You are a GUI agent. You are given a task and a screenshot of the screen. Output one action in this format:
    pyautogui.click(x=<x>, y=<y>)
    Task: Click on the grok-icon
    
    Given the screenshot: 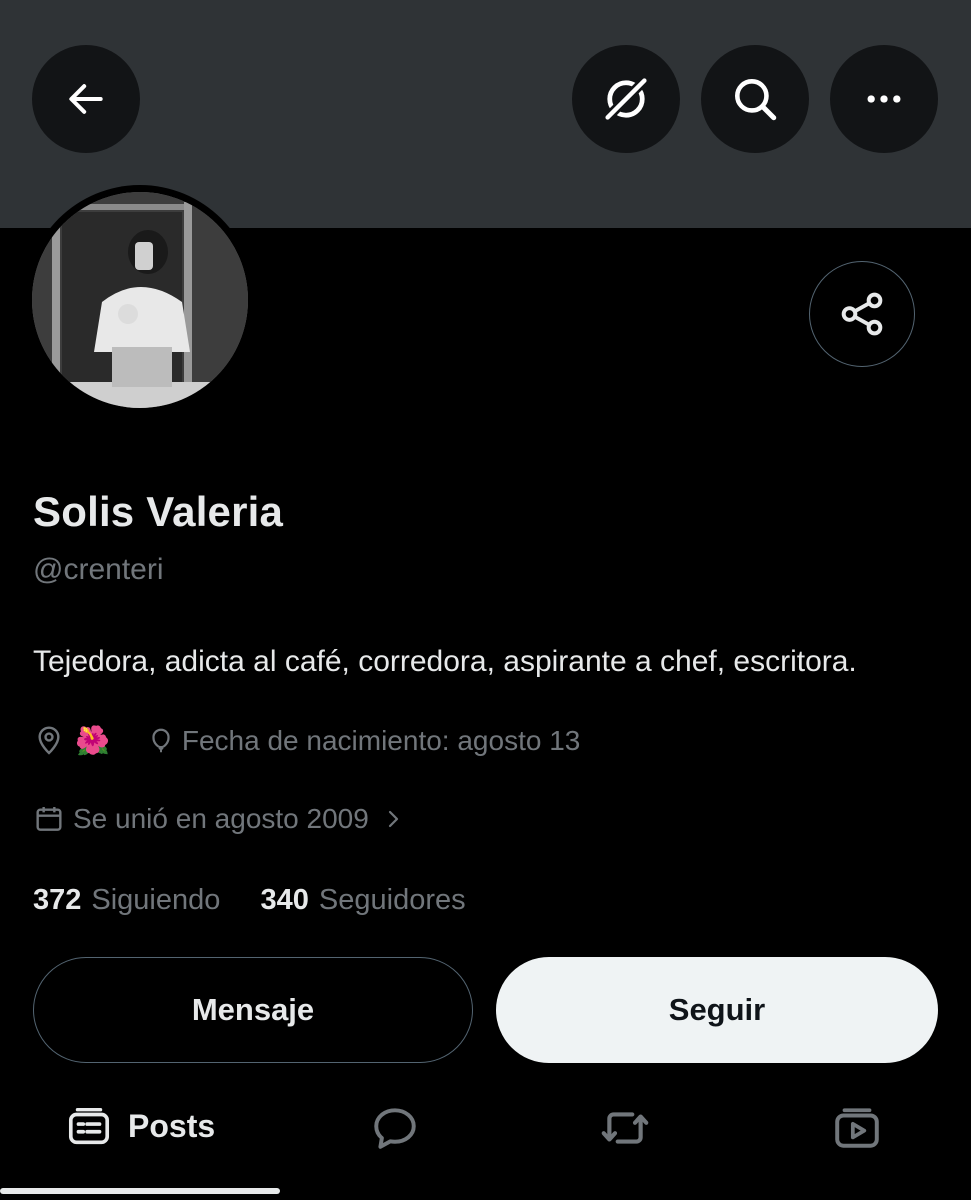 What is the action you would take?
    pyautogui.click(x=626, y=99)
    